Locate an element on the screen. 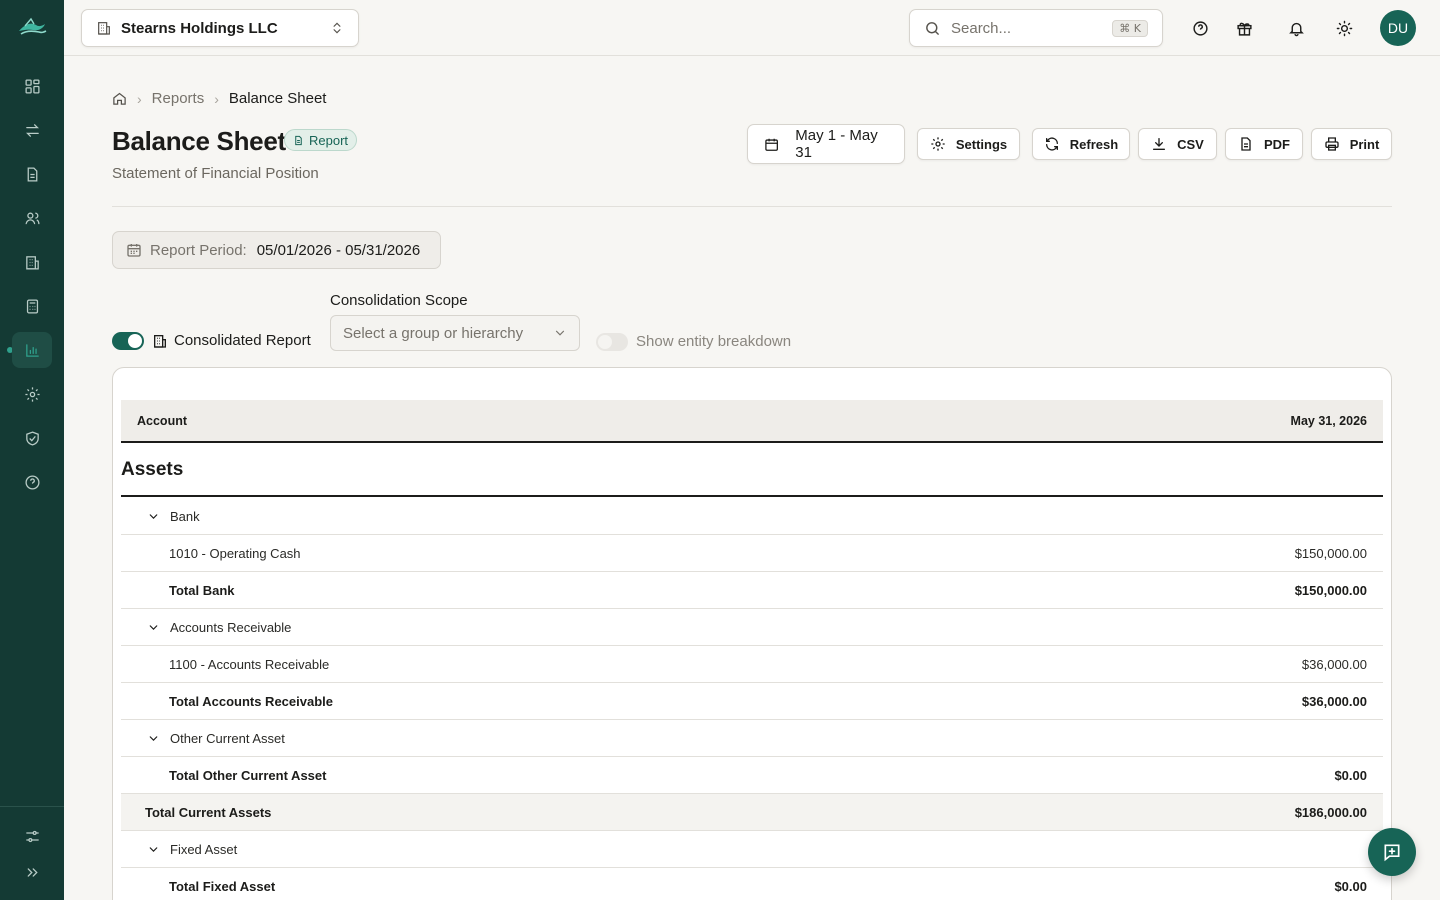 This screenshot has height=900, width=1440. row-amount: $186,000.00 is located at coordinates (1330, 812).